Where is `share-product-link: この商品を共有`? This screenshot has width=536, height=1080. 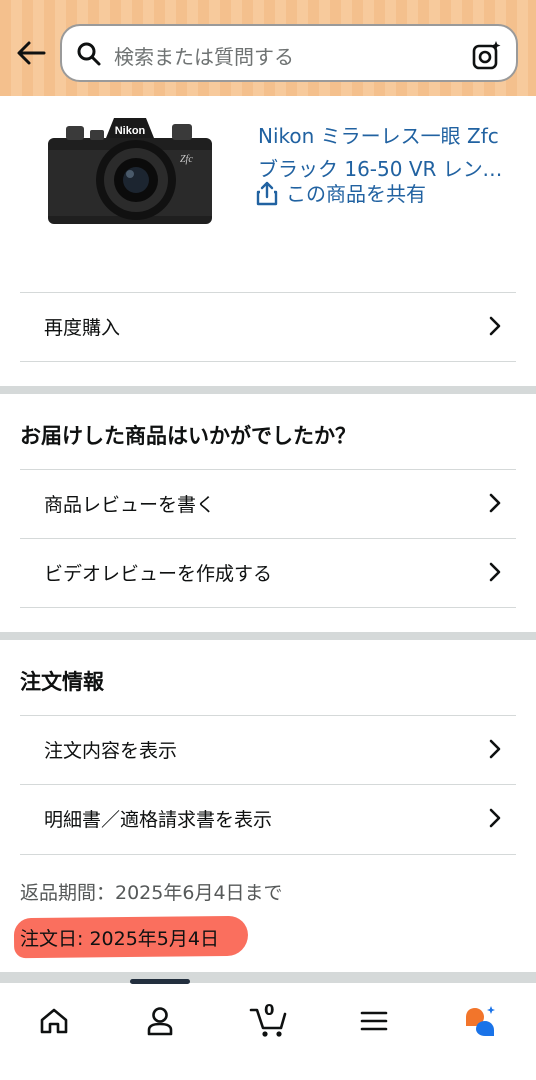 share-product-link: この商品を共有 is located at coordinates (341, 192).